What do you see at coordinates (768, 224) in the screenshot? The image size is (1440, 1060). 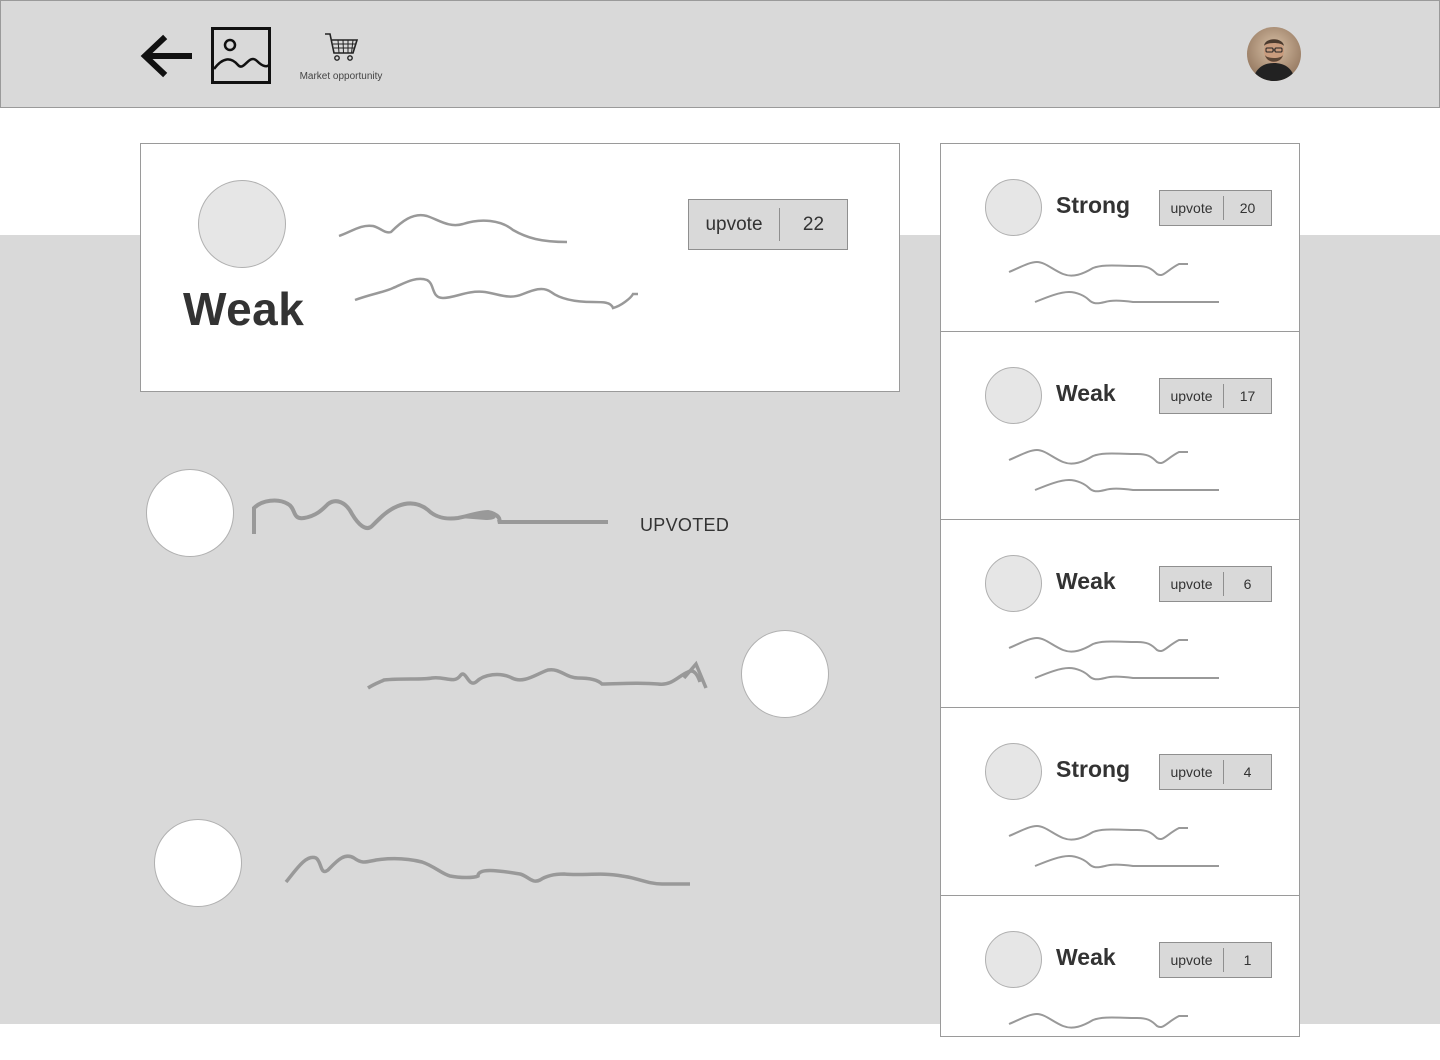 I see `main-upvote-button: upvote 22` at bounding box center [768, 224].